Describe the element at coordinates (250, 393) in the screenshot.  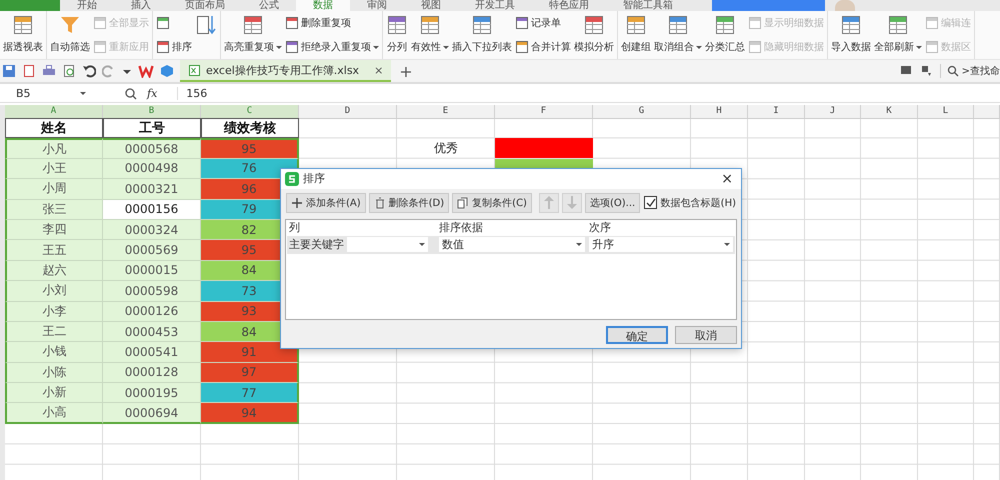
I see `table-cell: 77` at that location.